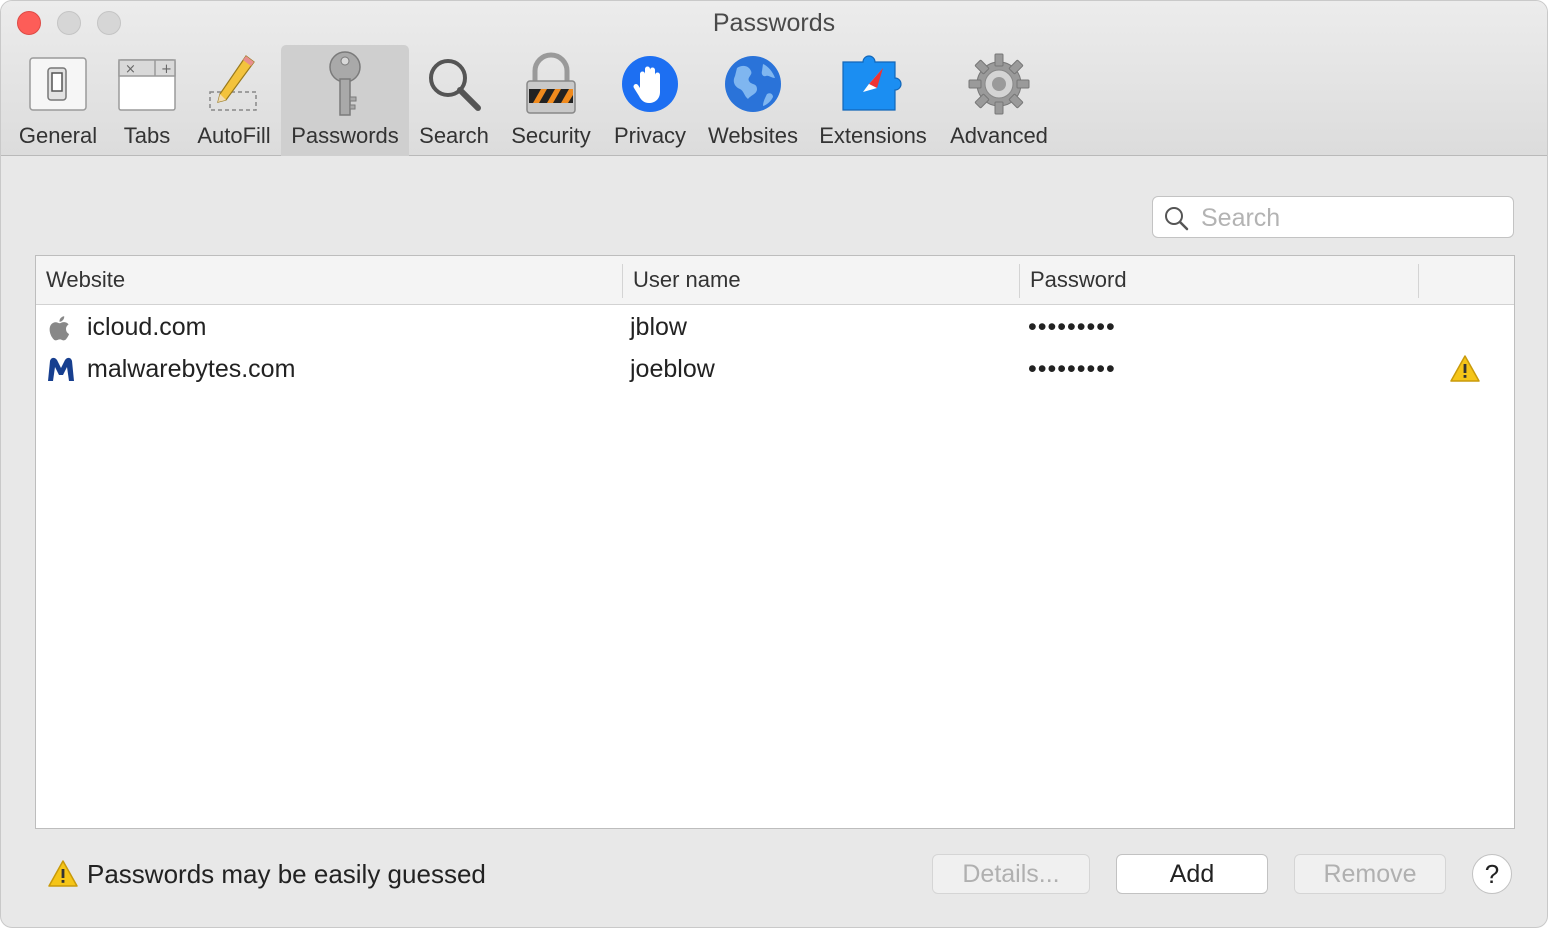 The width and height of the screenshot is (1548, 928). What do you see at coordinates (999, 135) in the screenshot?
I see `tab-advanced-label: Advanced` at bounding box center [999, 135].